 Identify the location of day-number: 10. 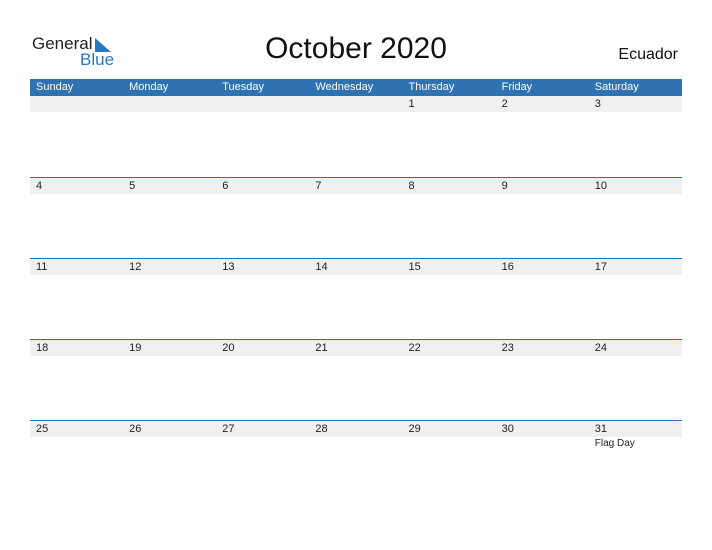
(600, 186).